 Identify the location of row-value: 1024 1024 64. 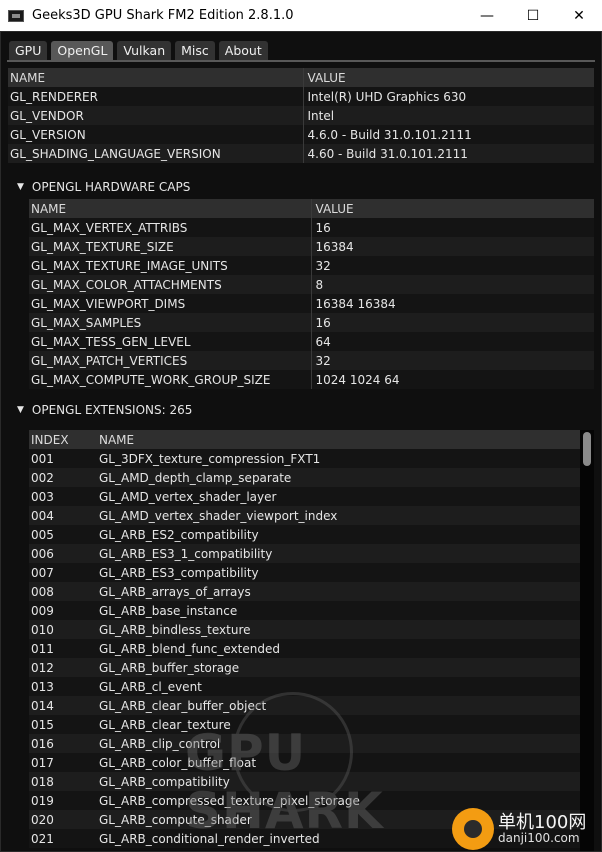
(452, 379).